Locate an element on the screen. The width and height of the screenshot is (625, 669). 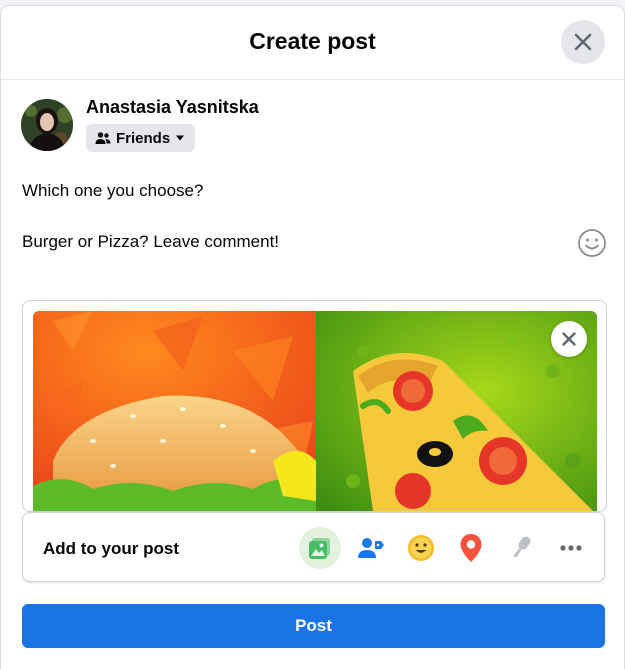
avatar-photo is located at coordinates (47, 125).